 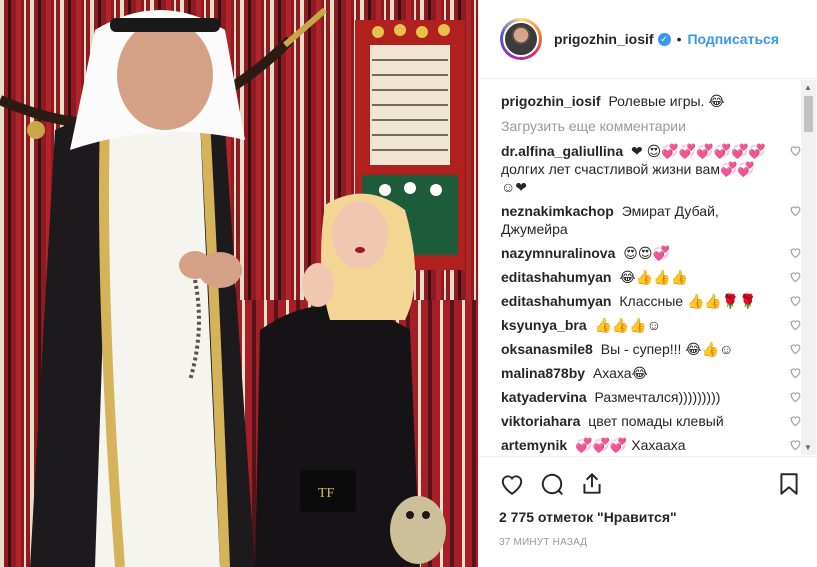 I want to click on comment-username: ksyunya_bra, so click(x=544, y=325).